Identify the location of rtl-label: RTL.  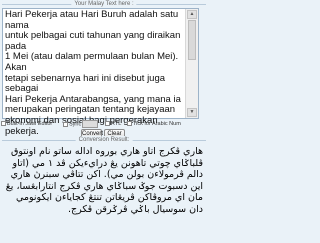
(116, 124).